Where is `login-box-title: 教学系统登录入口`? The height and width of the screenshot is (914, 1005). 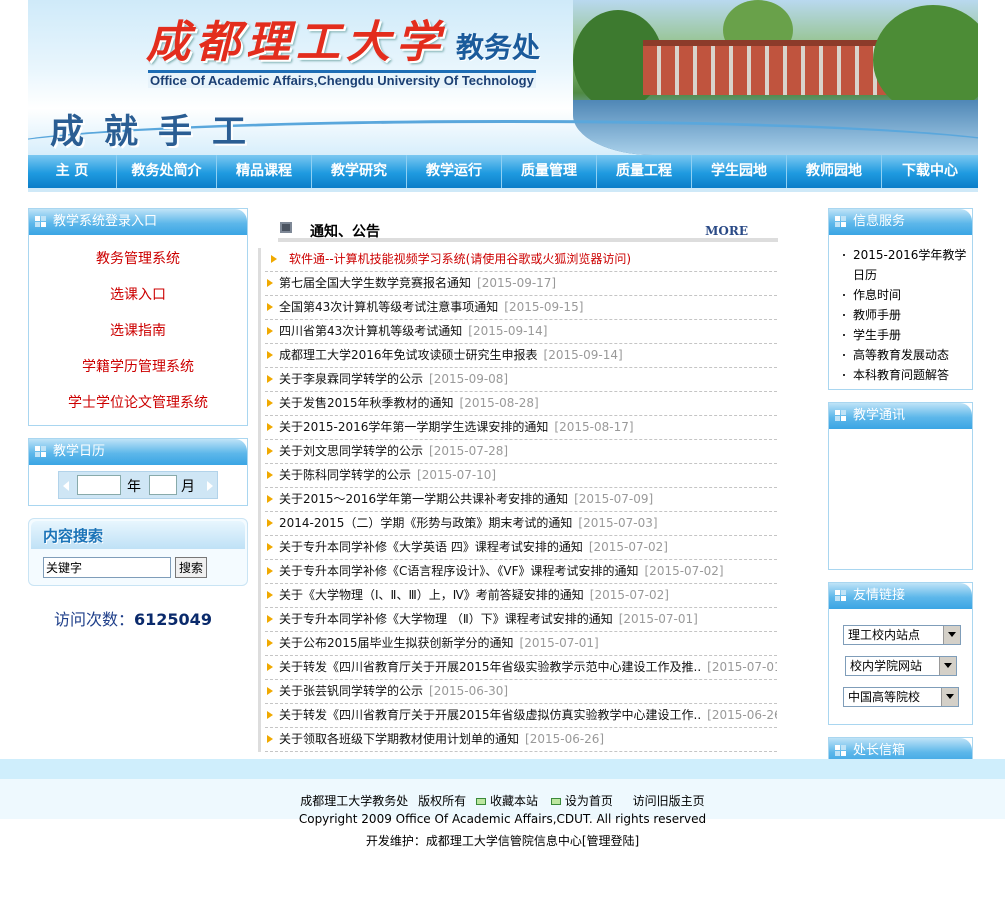
login-box-title: 教学系统登录入口 is located at coordinates (105, 221).